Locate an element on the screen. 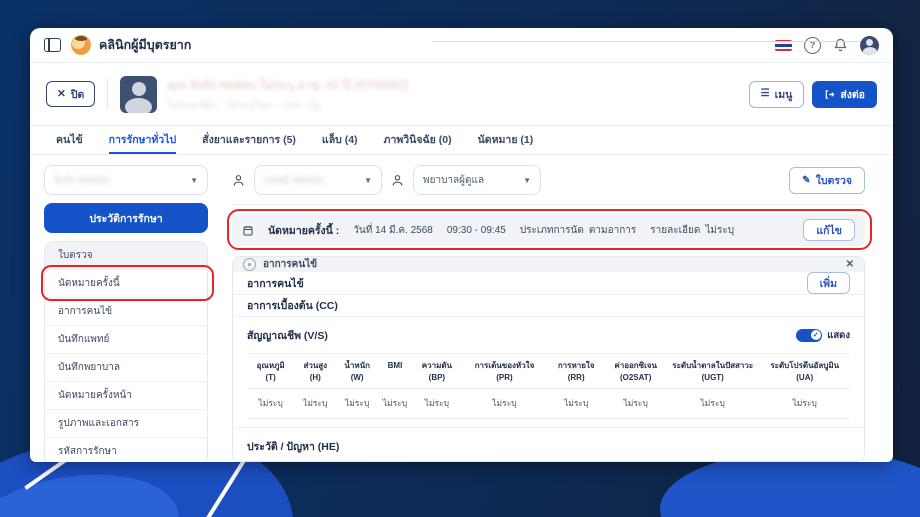 The width and height of the screenshot is (920, 517). page-title: คลินิกผู้มีบุตรยาก is located at coordinates (145, 45).